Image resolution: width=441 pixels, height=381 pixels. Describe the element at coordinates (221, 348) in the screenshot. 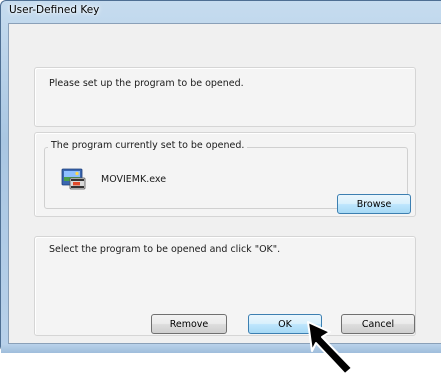

I see `window-bottom-frame` at that location.